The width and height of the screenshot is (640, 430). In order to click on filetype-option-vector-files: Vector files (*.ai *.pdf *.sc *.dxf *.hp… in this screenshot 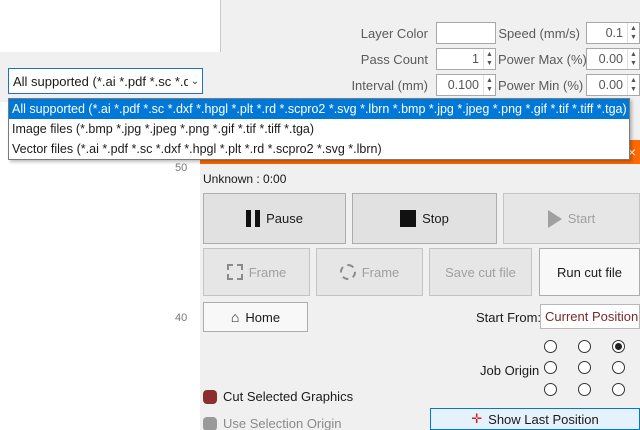, I will do `click(319, 149)`.